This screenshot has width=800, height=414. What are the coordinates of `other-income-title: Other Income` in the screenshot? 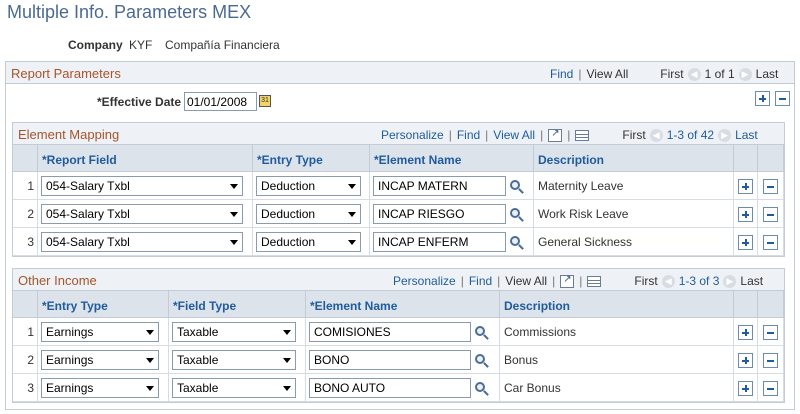 It's located at (57, 280).